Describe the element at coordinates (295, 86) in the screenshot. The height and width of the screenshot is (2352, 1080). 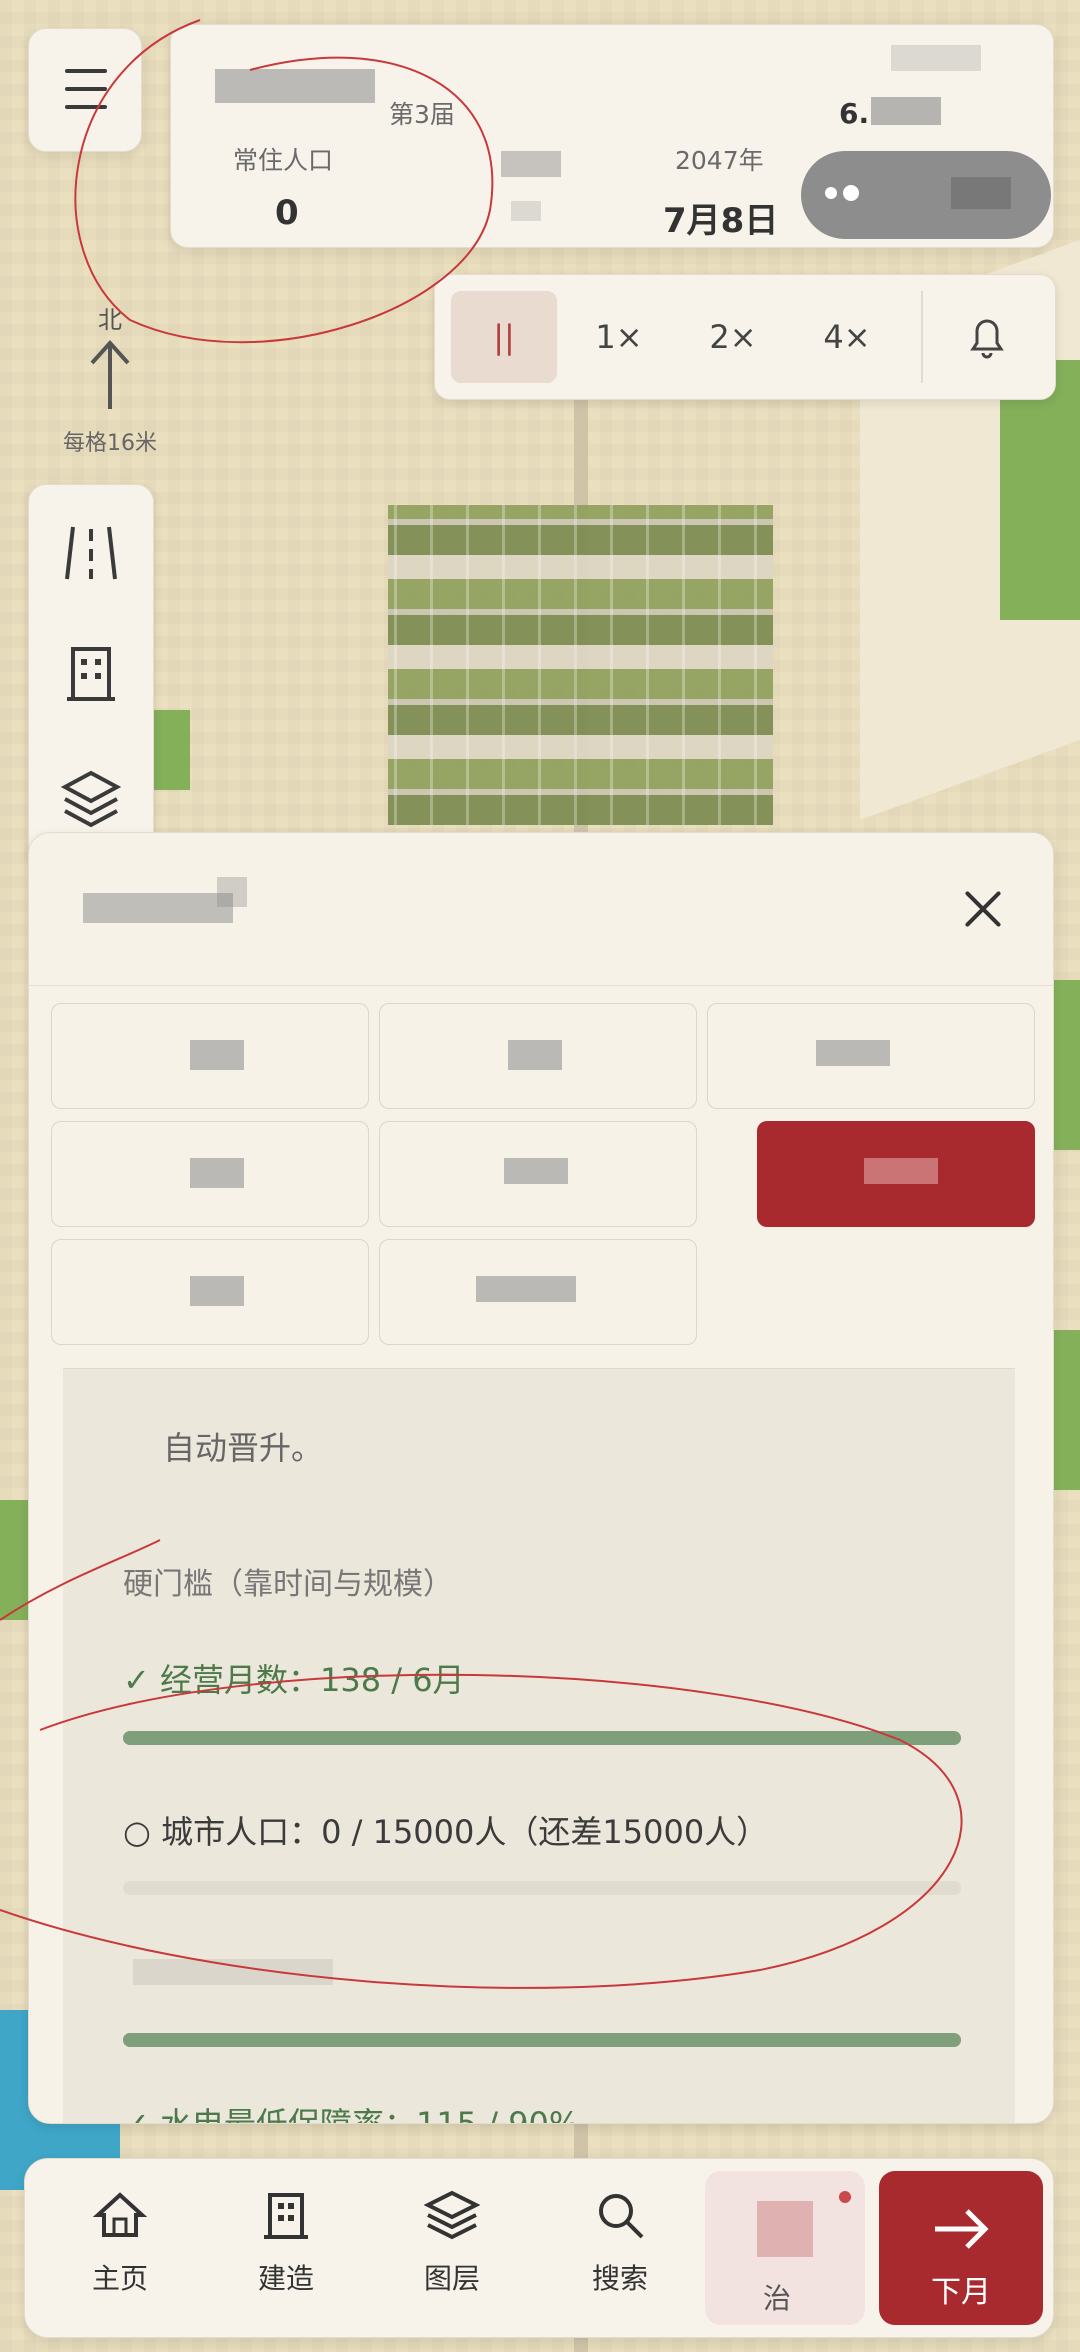
I see `city-name-redacted` at that location.